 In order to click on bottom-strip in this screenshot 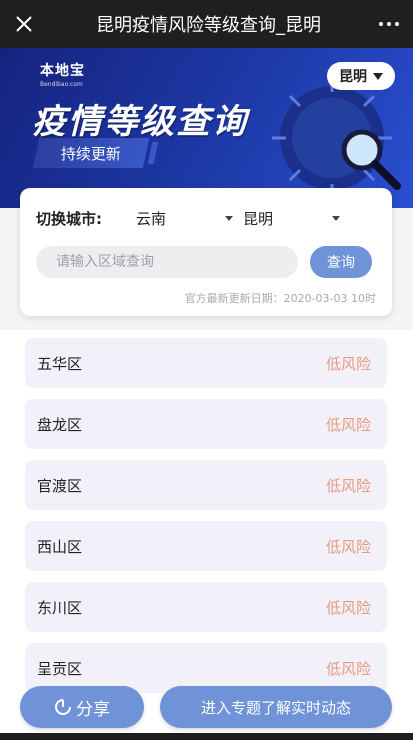, I will do `click(206, 736)`.